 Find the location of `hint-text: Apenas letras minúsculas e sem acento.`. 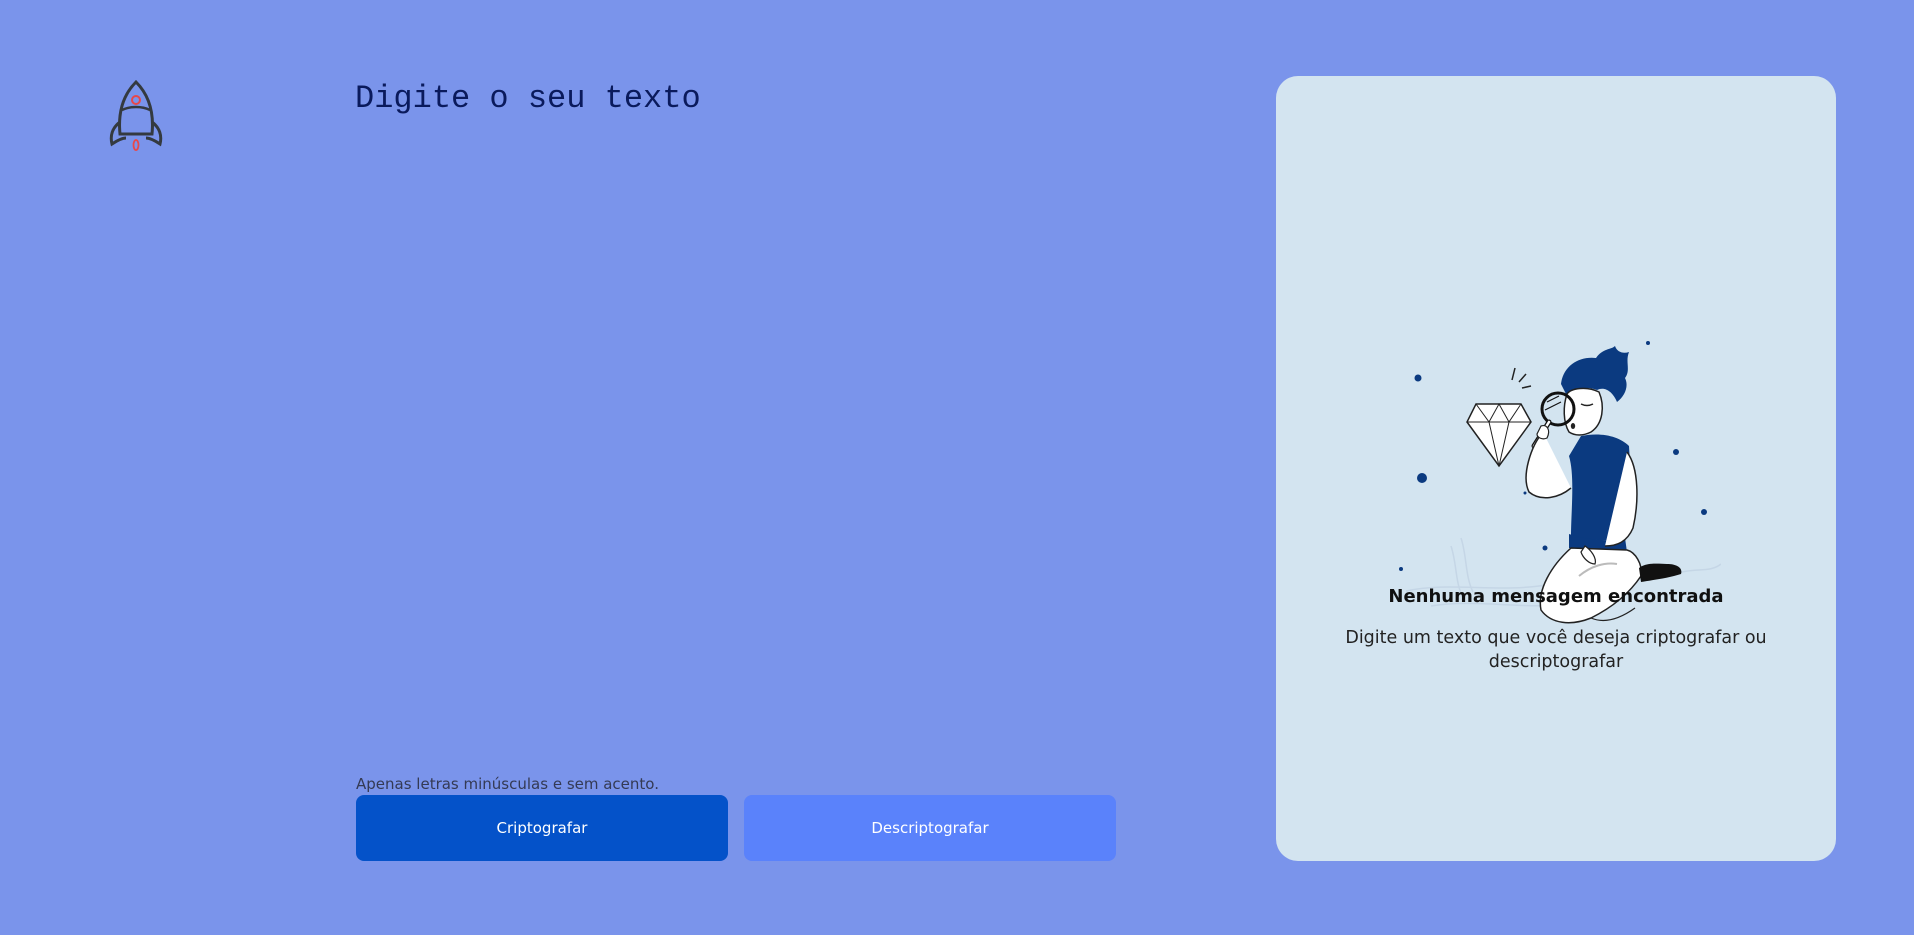

hint-text: Apenas letras minúsculas e sem acento. is located at coordinates (507, 784).